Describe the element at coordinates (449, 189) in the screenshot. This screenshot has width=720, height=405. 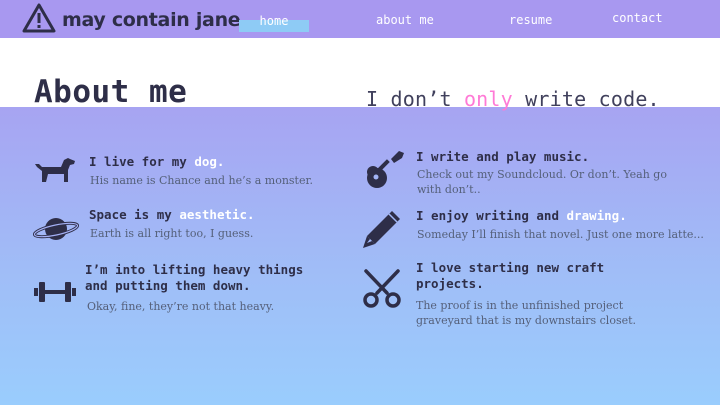
I see `desc-line-2: with don’t..` at that location.